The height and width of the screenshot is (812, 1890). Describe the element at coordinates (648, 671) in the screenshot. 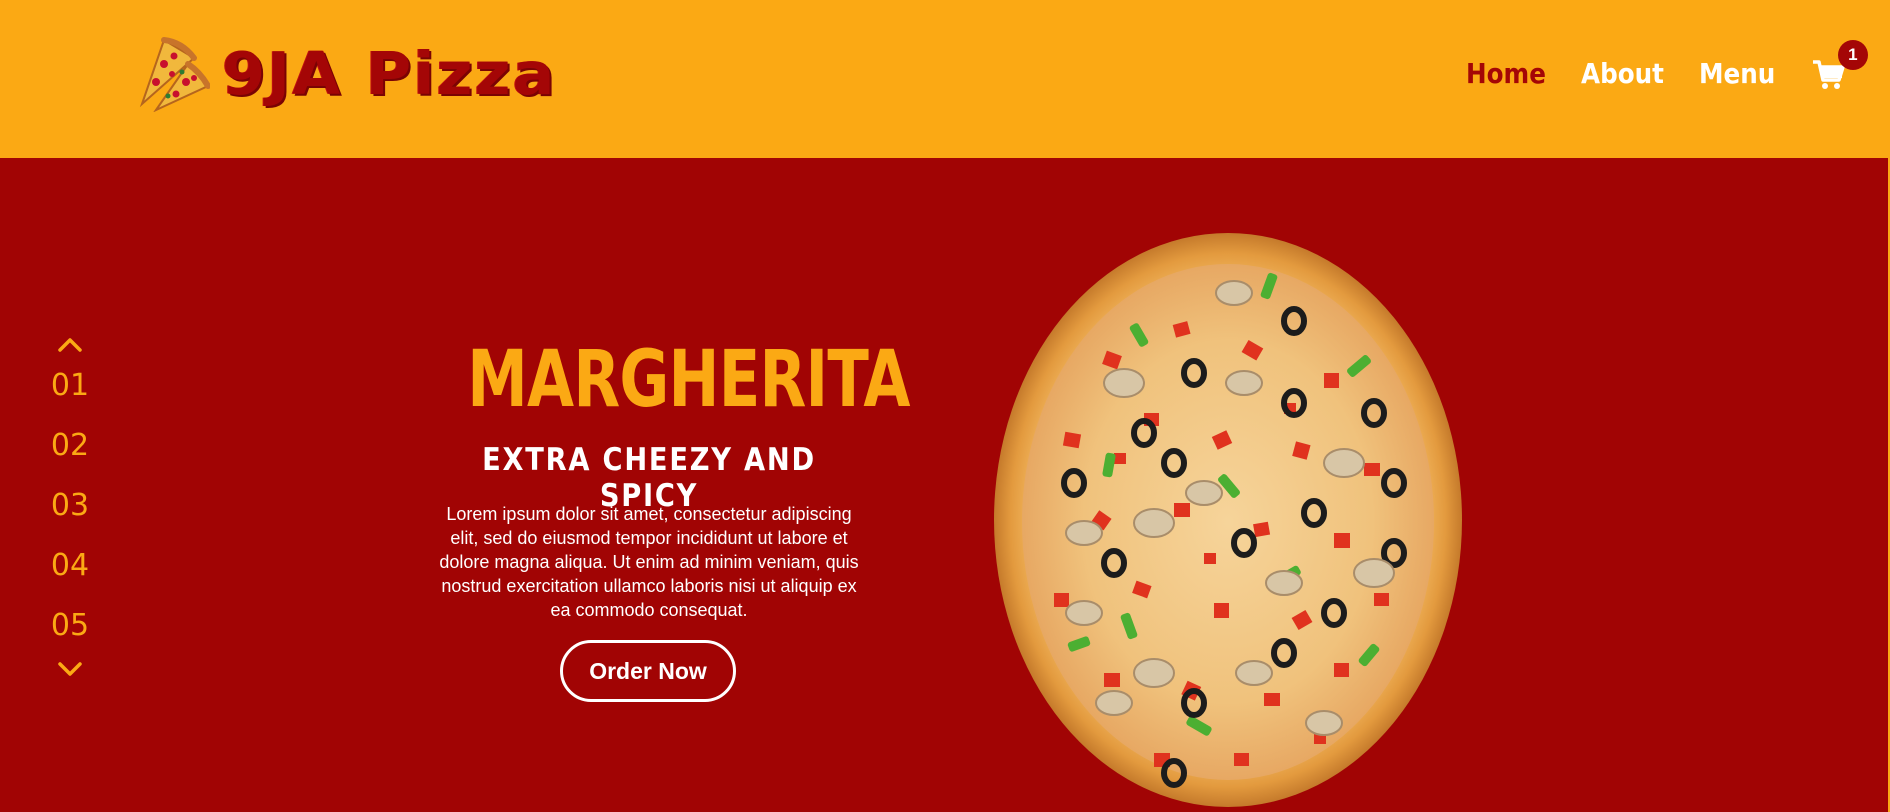

I see `order-now-button: Order Now` at that location.